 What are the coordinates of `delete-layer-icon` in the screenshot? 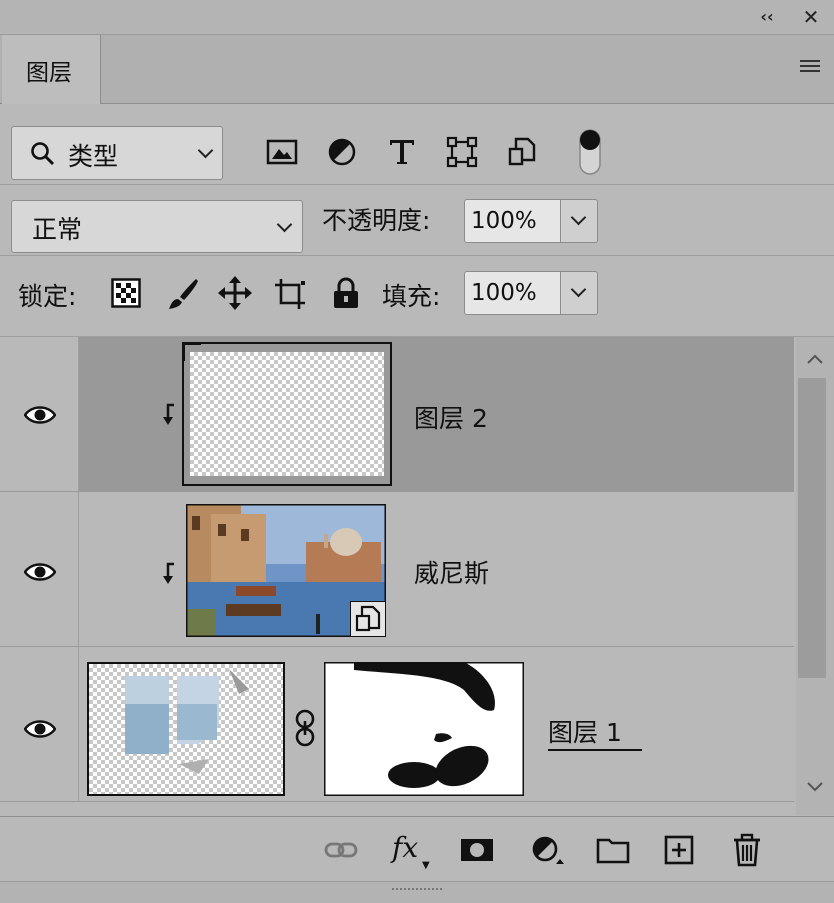 It's located at (747, 850).